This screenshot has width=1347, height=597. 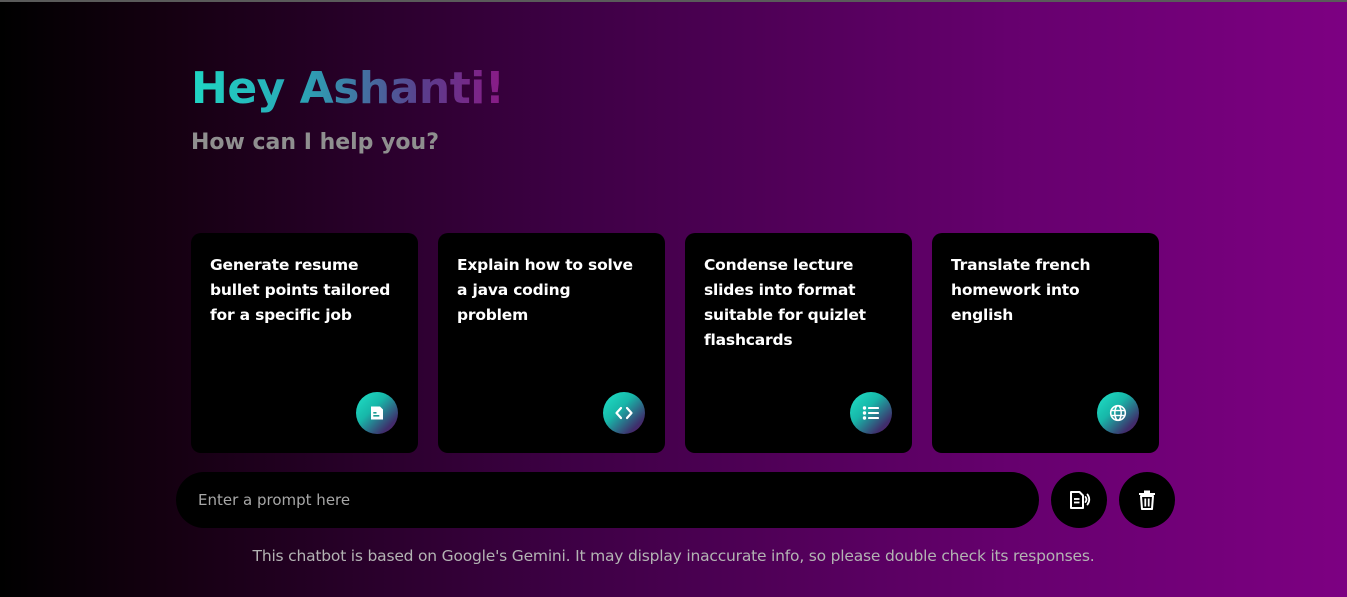 What do you see at coordinates (607, 500) in the screenshot?
I see `prompt-input` at bounding box center [607, 500].